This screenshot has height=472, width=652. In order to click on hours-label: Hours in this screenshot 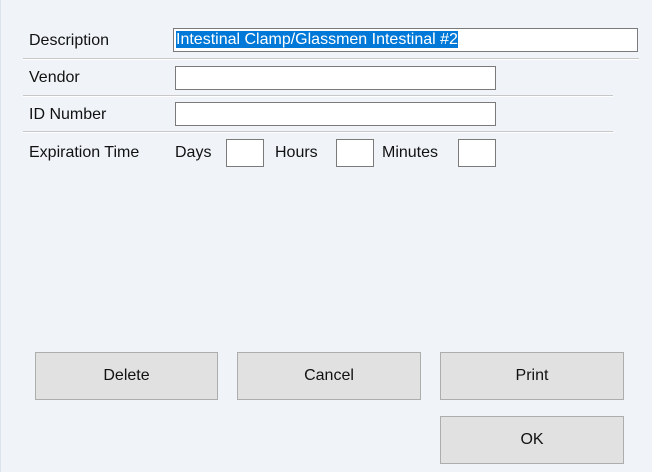, I will do `click(296, 152)`.